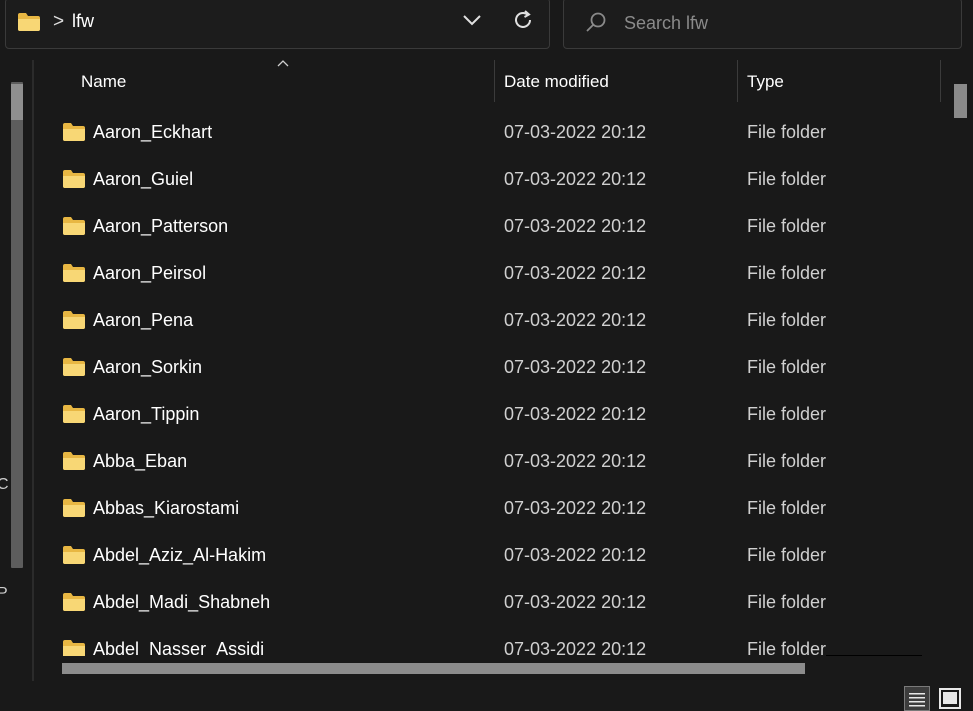  Describe the element at coordinates (765, 82) in the screenshot. I see `column-header-type: Type` at that location.